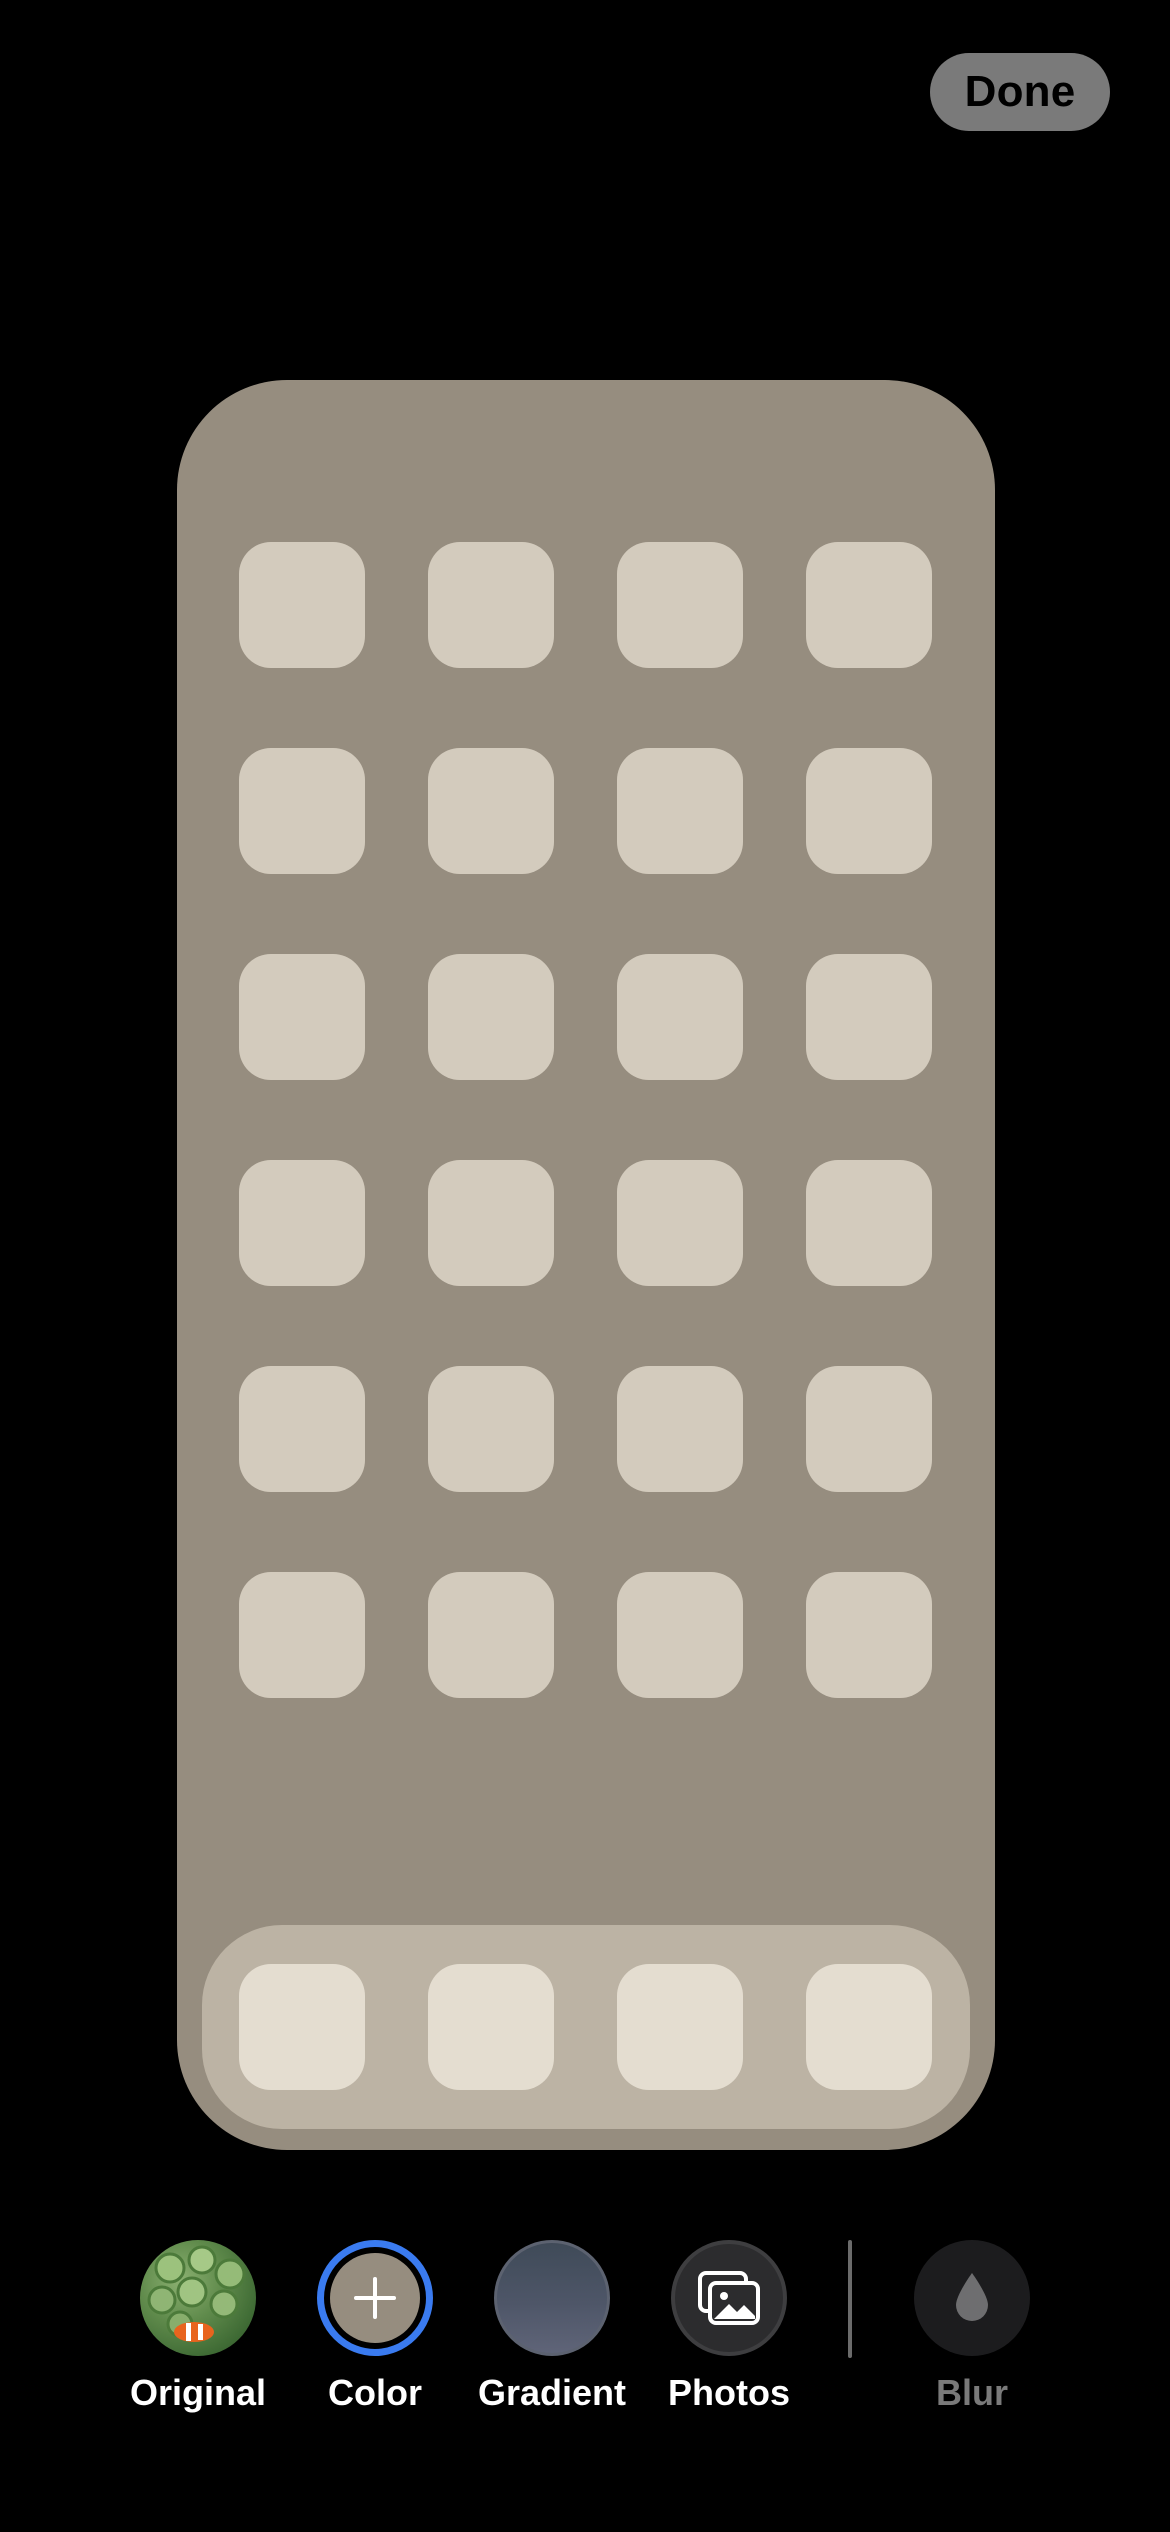 This screenshot has height=2532, width=1170. What do you see at coordinates (198, 2392) in the screenshot?
I see `original-label: Original` at bounding box center [198, 2392].